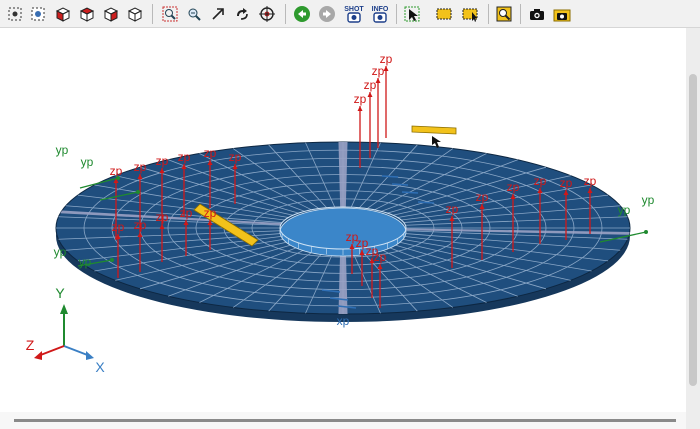 The height and width of the screenshot is (429, 700). What do you see at coordinates (343, 321) in the screenshot?
I see `xp-label: xp` at bounding box center [343, 321].